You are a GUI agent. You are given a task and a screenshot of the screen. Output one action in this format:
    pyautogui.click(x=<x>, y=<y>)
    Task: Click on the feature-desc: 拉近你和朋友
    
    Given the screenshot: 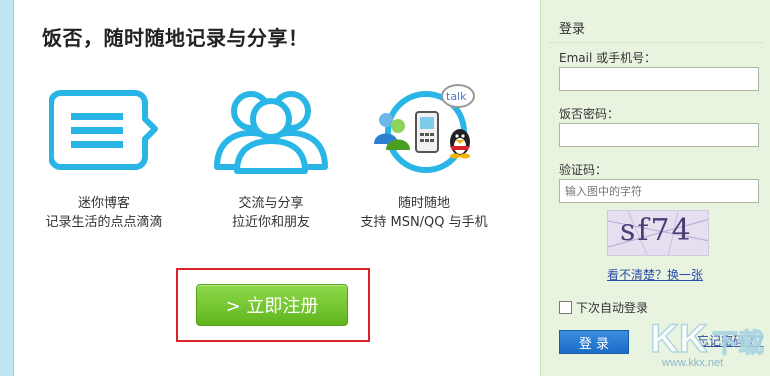 What is the action you would take?
    pyautogui.click(x=270, y=222)
    